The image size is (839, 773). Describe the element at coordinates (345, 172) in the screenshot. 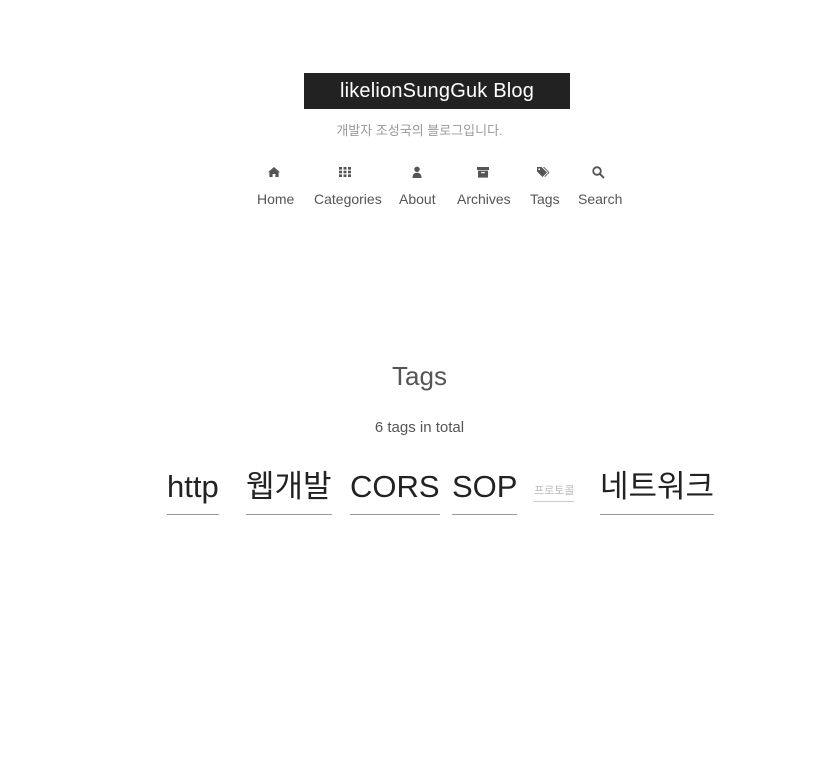

I see `th-icon` at that location.